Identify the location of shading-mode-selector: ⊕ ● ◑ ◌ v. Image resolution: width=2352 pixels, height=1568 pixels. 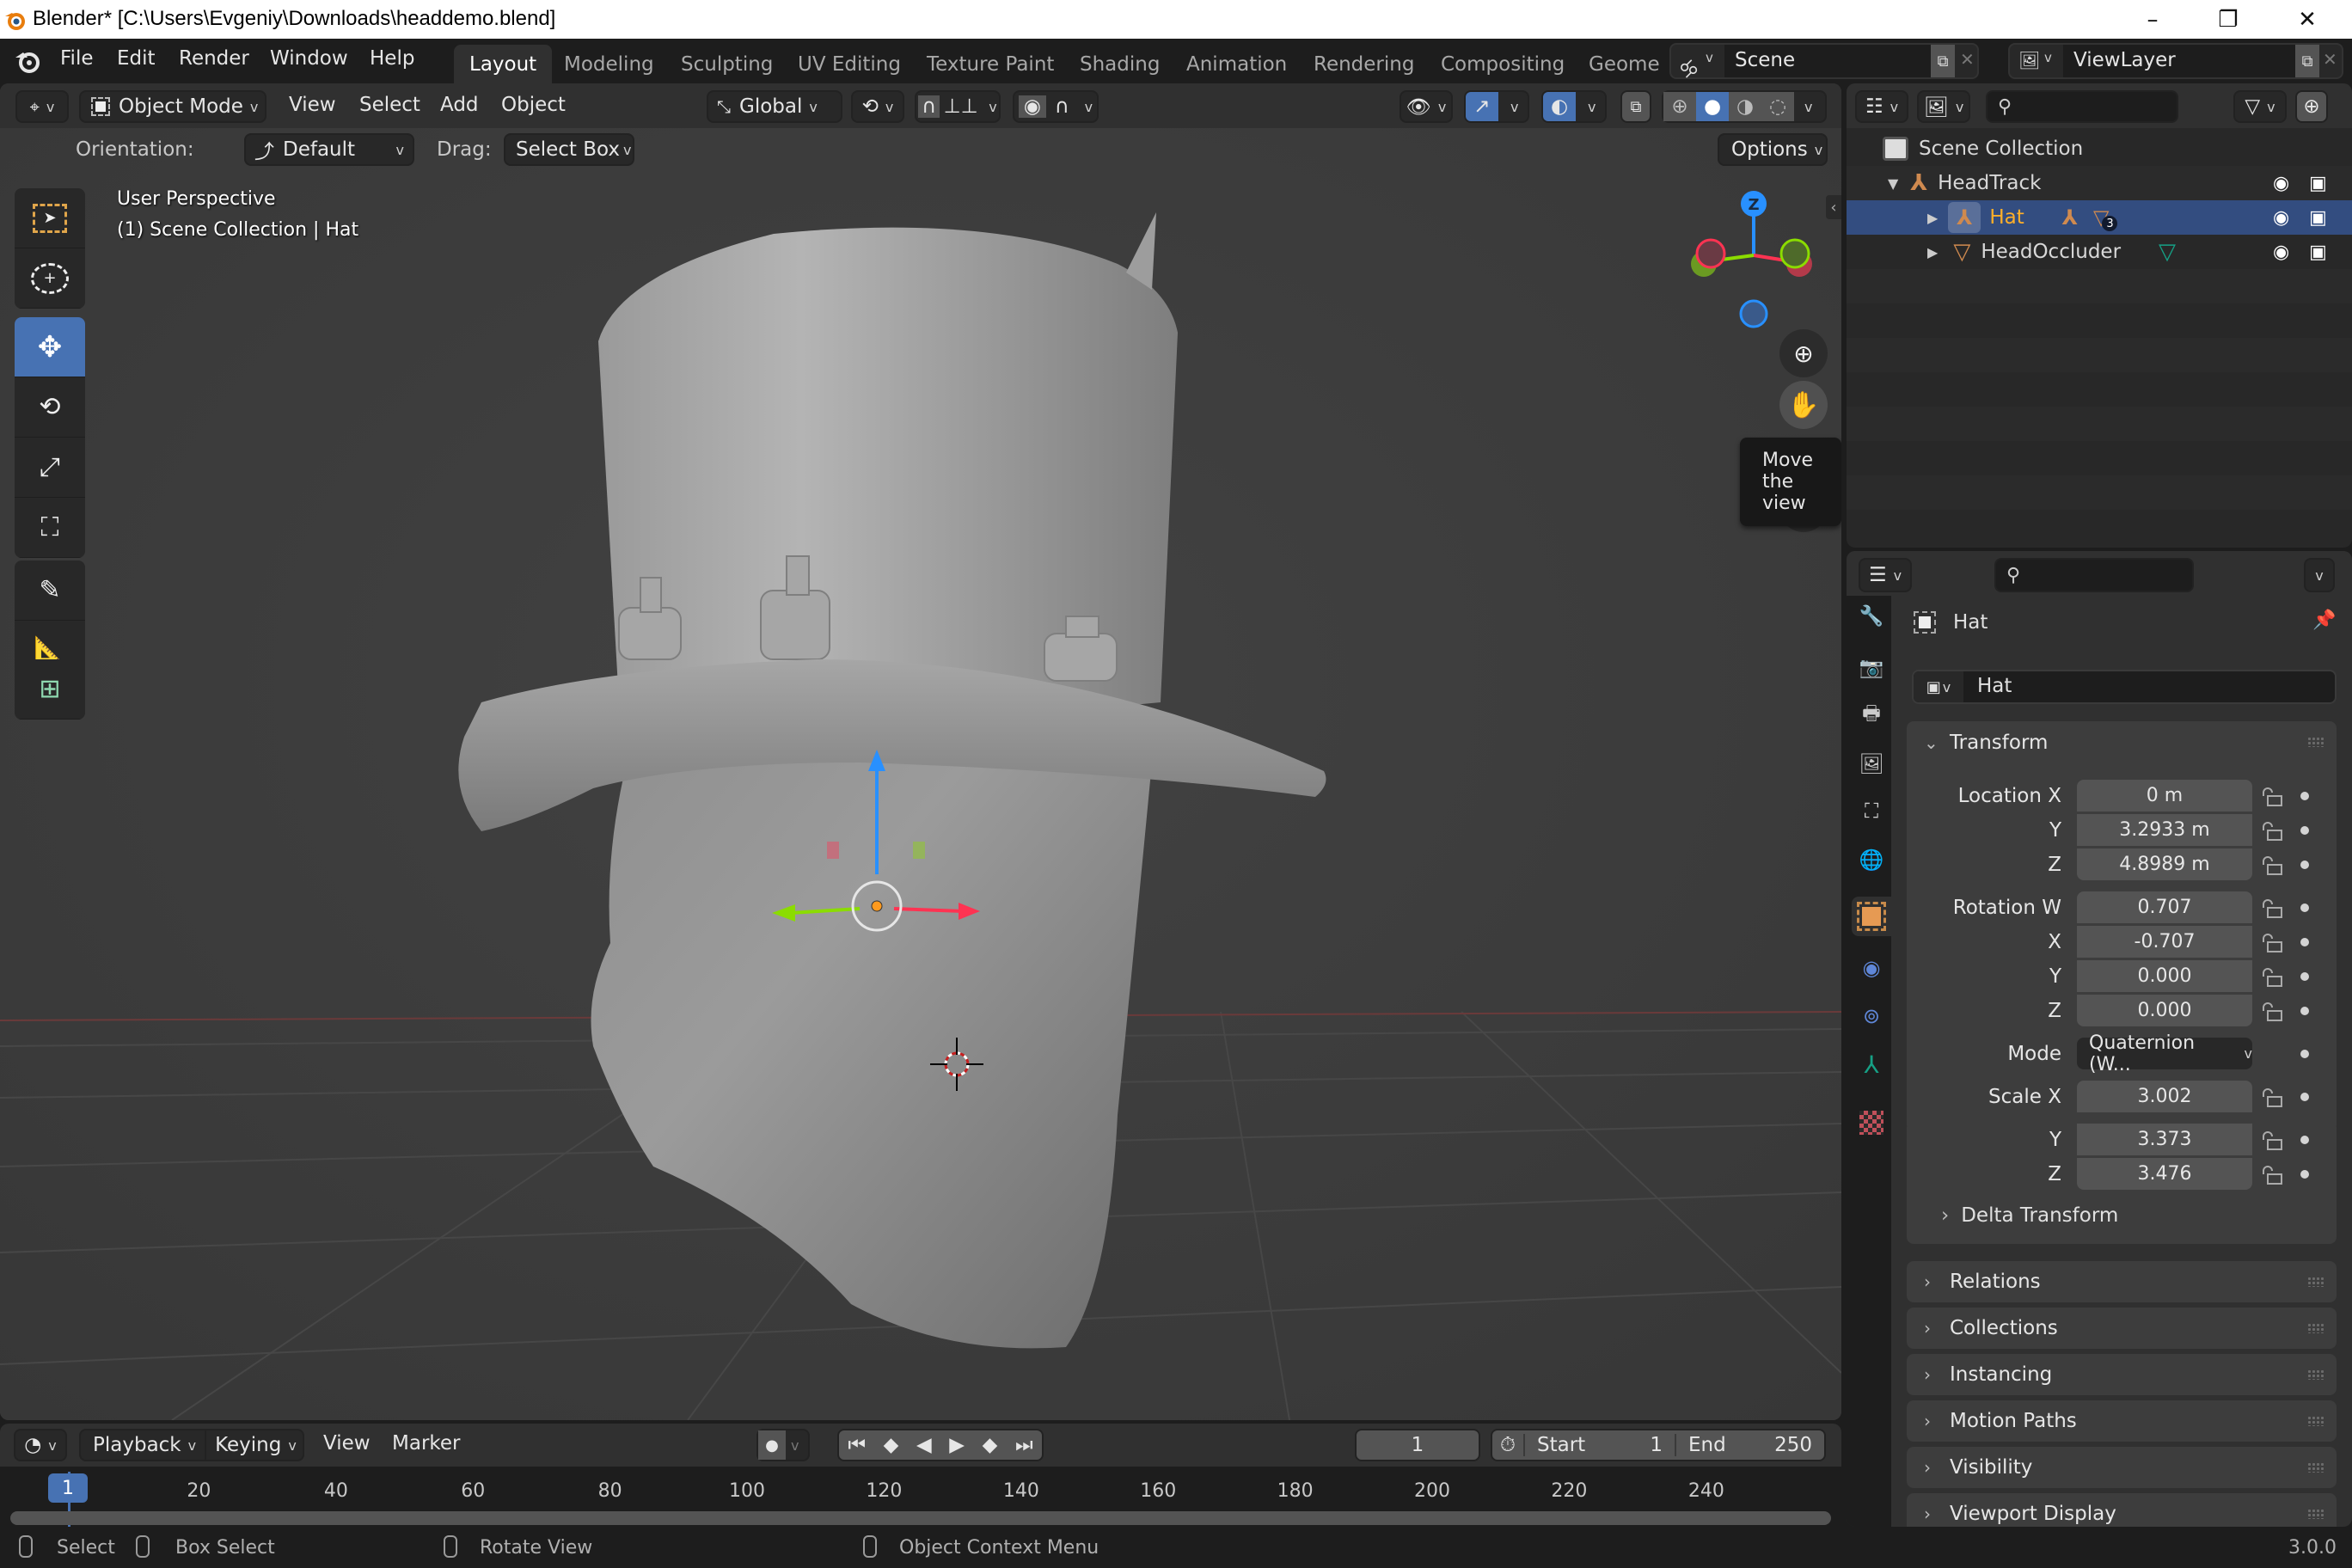
(1744, 106).